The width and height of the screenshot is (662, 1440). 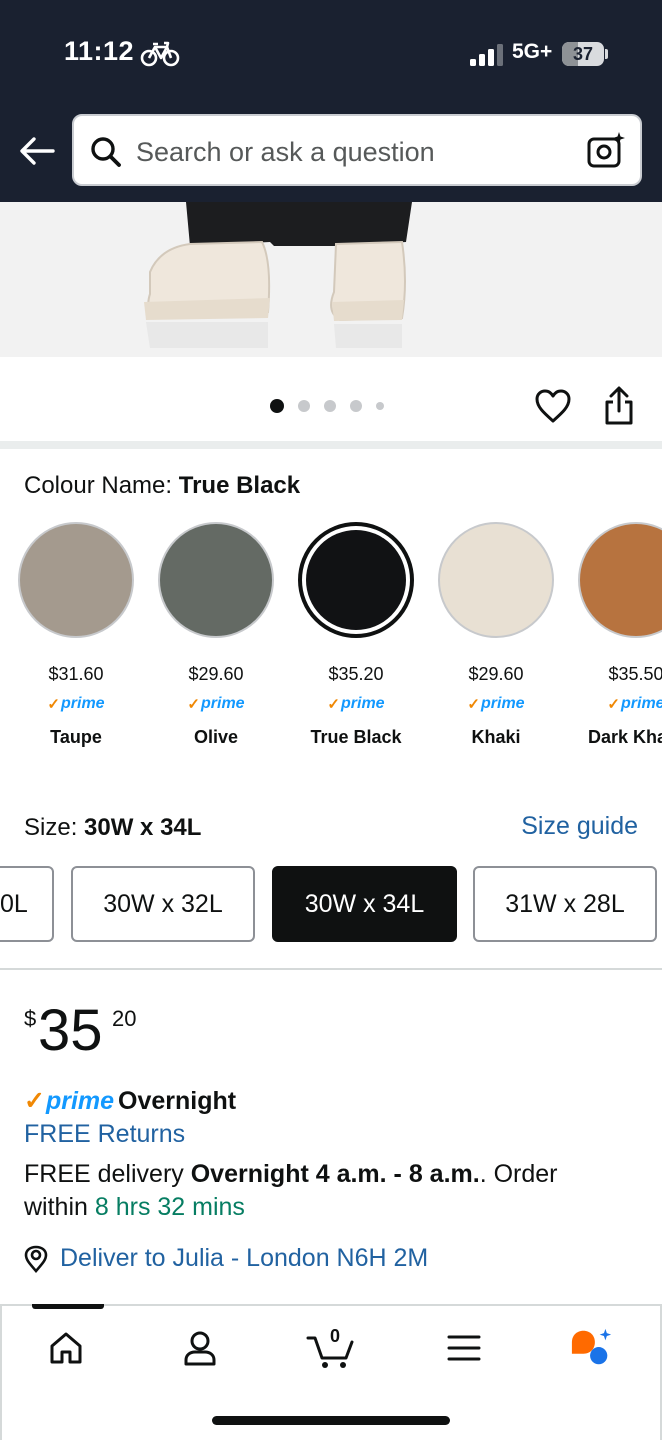 I want to click on nav-home, so click(x=66, y=1348).